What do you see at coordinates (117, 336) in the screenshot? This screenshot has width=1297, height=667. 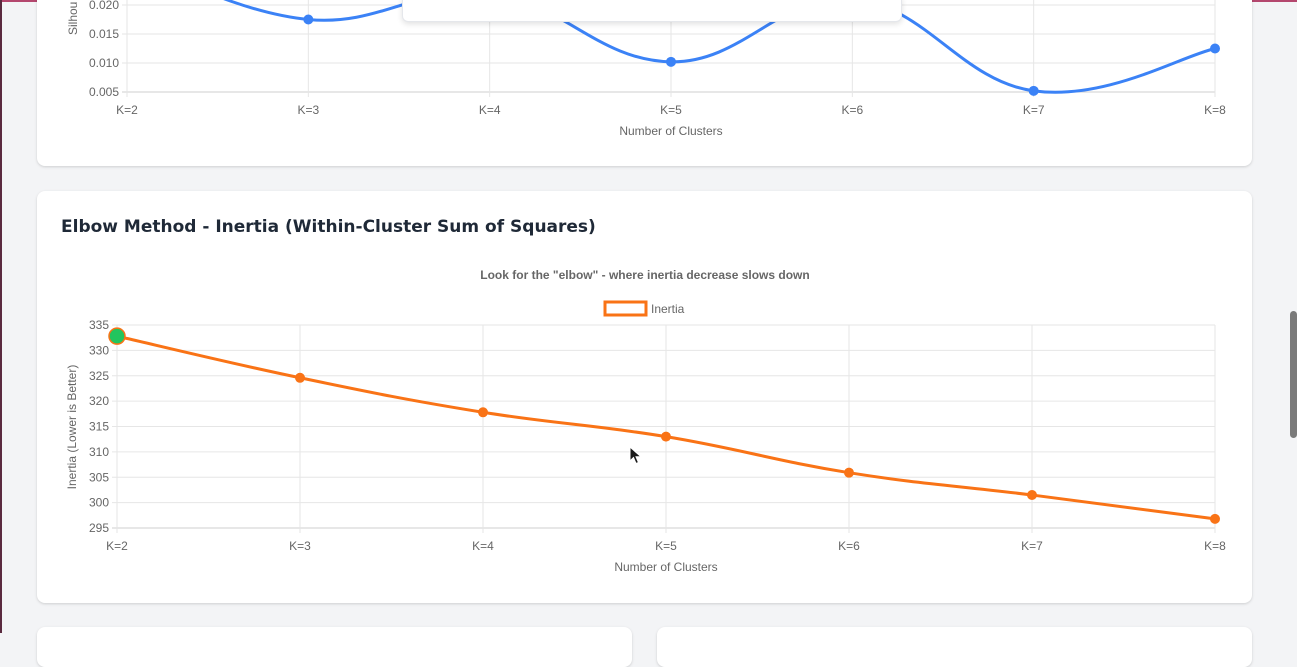 I see `highlighted-data-point` at bounding box center [117, 336].